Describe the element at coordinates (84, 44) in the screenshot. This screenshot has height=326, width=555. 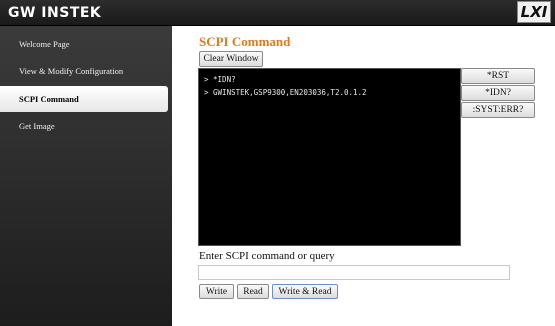
I see `sidebar-item-welcome-page: Welcome Page` at that location.